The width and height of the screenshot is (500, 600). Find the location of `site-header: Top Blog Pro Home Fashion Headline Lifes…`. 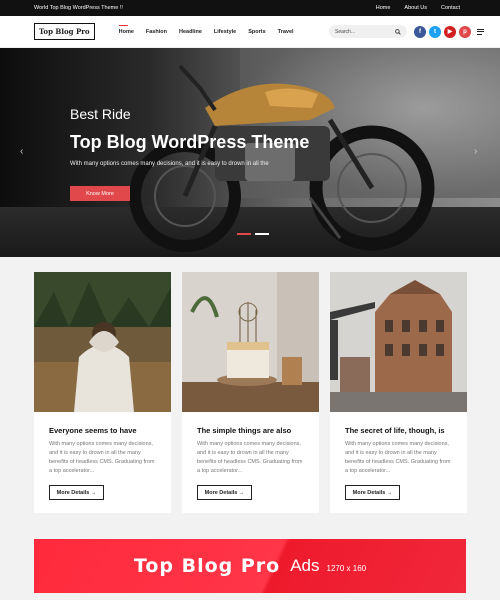

site-header: Top Blog Pro Home Fashion Headline Lifes… is located at coordinates (250, 32).